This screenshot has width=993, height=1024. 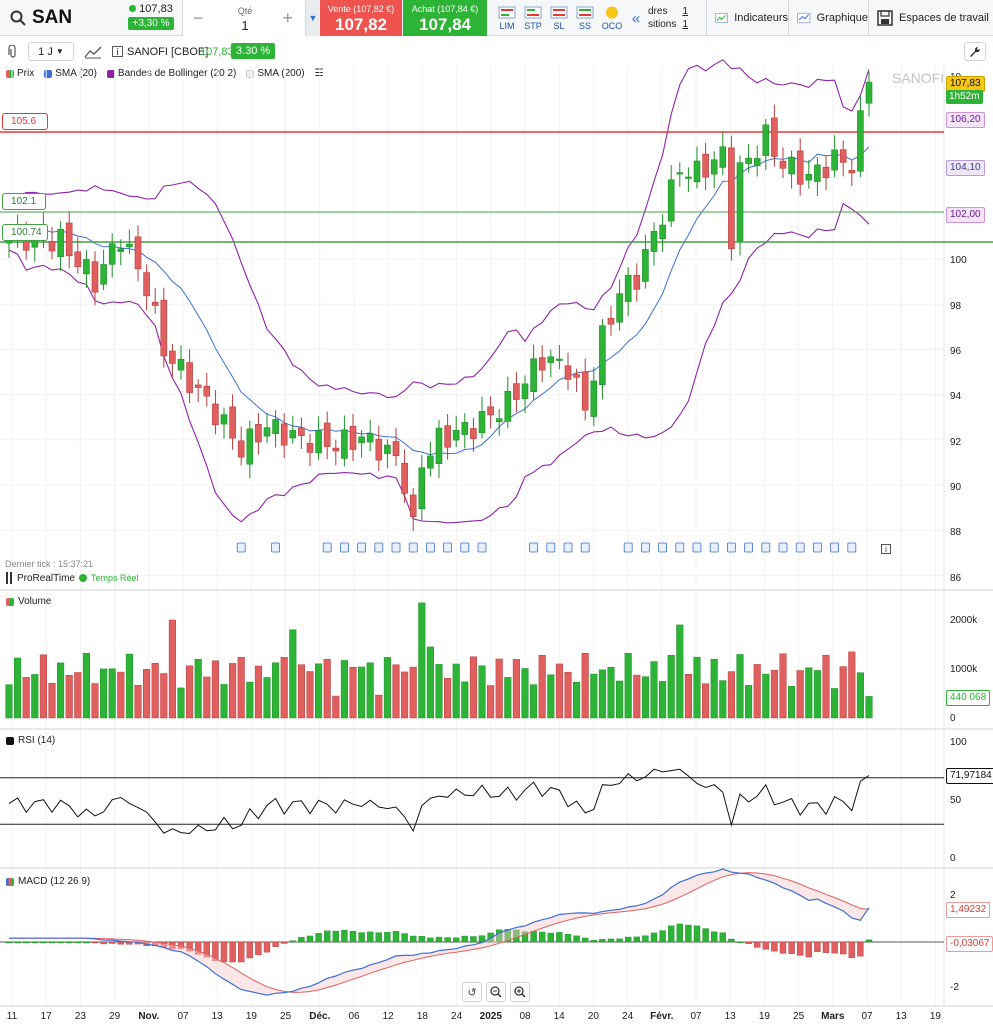 I want to click on line-tag-100-74: 100.74, so click(x=25, y=232).